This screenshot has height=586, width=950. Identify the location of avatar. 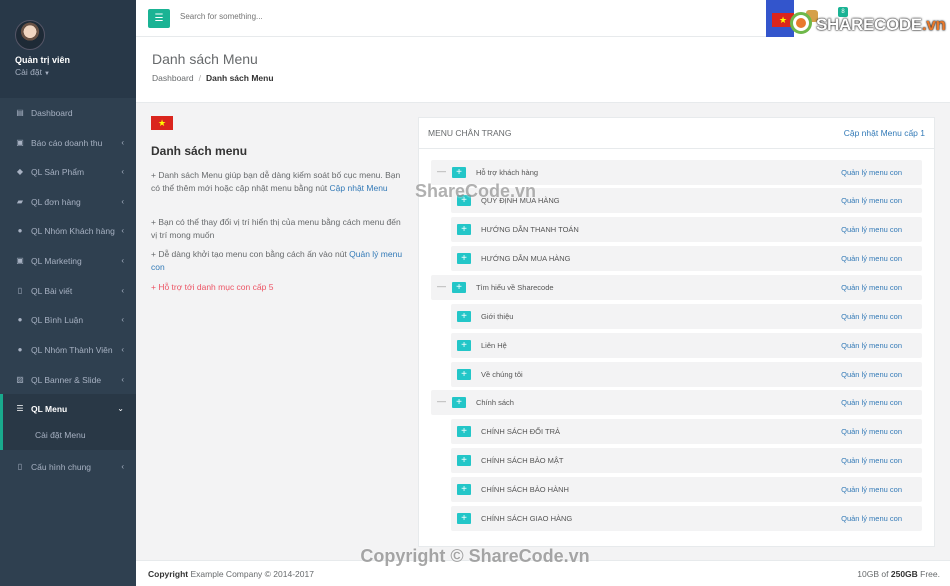
(30, 35).